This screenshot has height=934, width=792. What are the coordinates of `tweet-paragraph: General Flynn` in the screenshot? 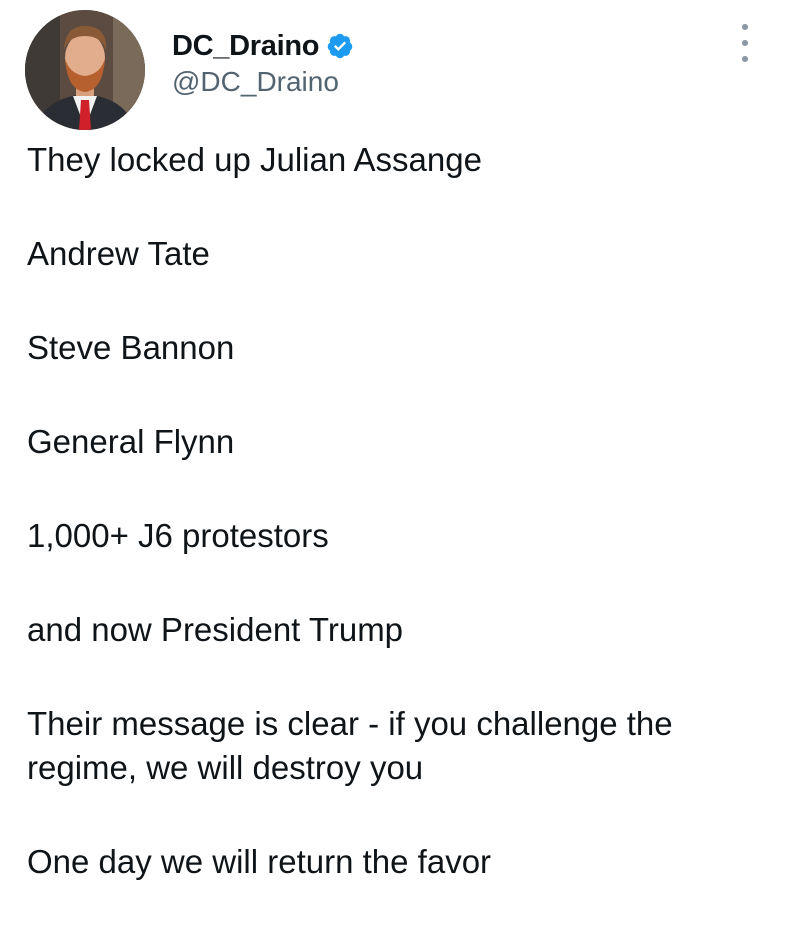 It's located at (131, 441).